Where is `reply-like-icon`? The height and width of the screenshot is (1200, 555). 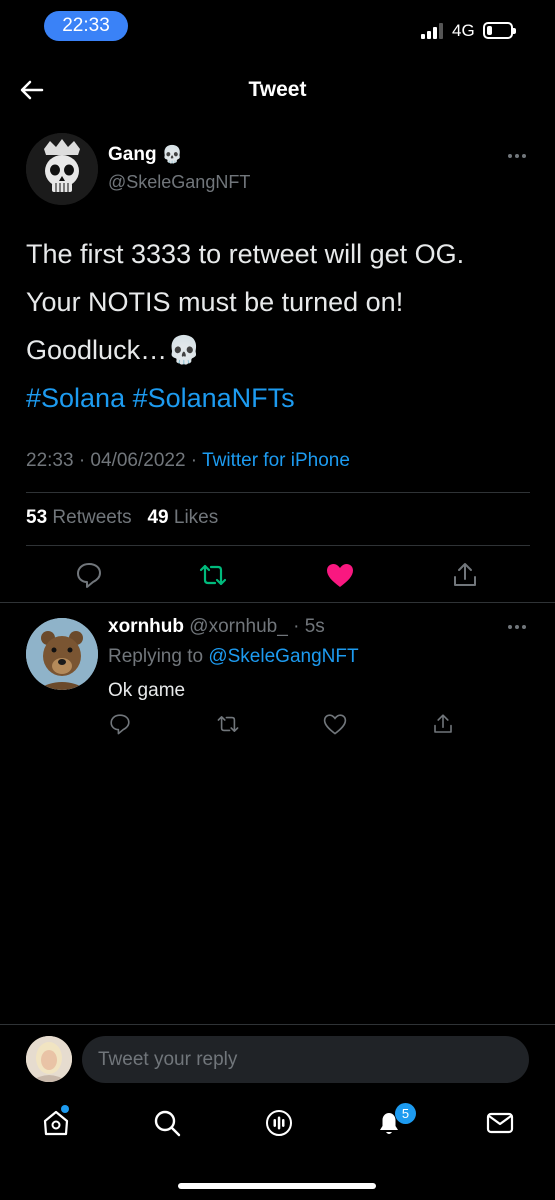 reply-like-icon is located at coordinates (335, 724).